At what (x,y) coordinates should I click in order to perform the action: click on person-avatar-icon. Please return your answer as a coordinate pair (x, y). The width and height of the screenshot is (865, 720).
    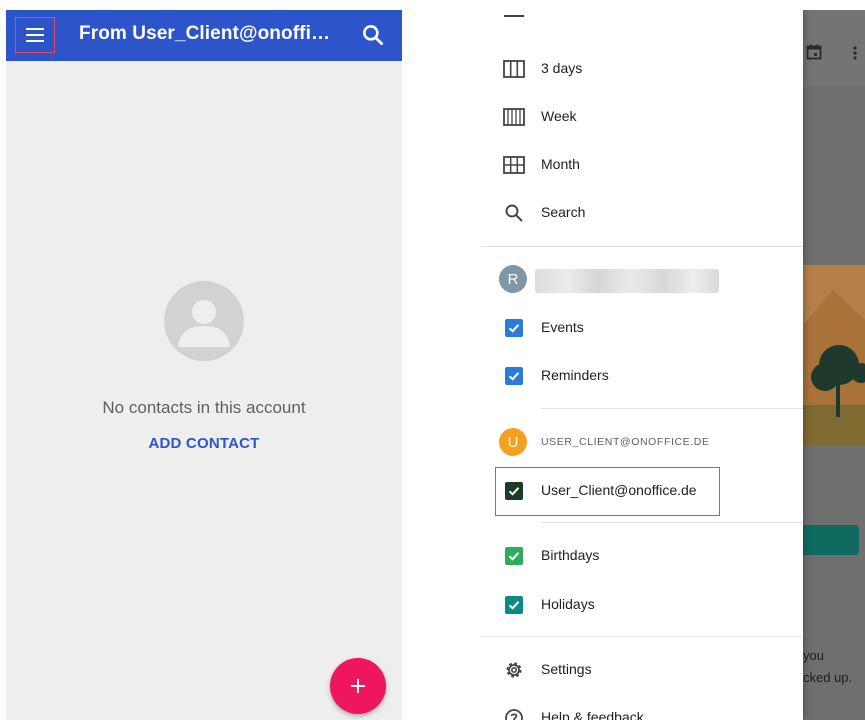
    Looking at the image, I should click on (204, 321).